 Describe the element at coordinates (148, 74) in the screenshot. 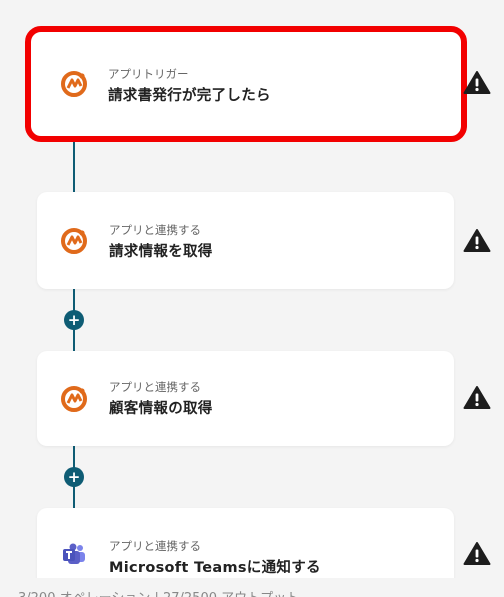

I see `step-kind-label: アプリトリガー` at that location.